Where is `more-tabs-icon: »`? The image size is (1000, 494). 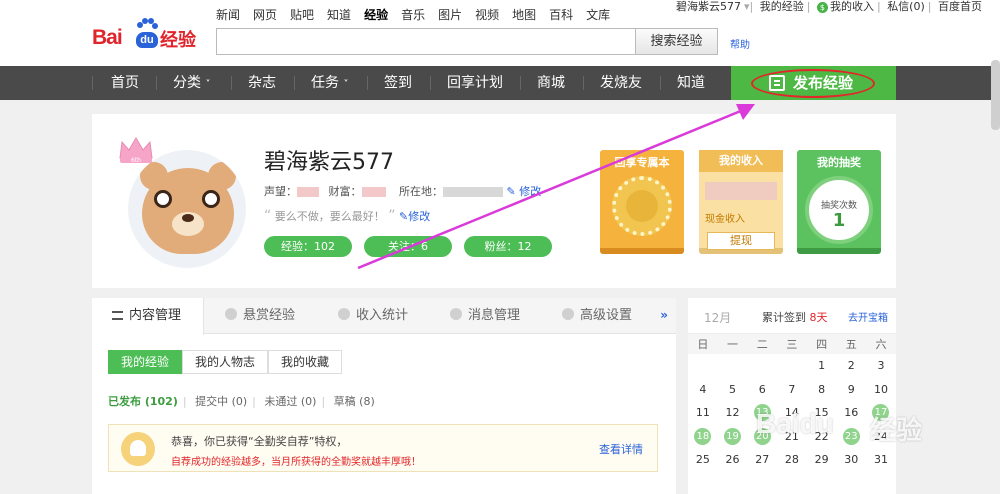 more-tabs-icon: » is located at coordinates (664, 315).